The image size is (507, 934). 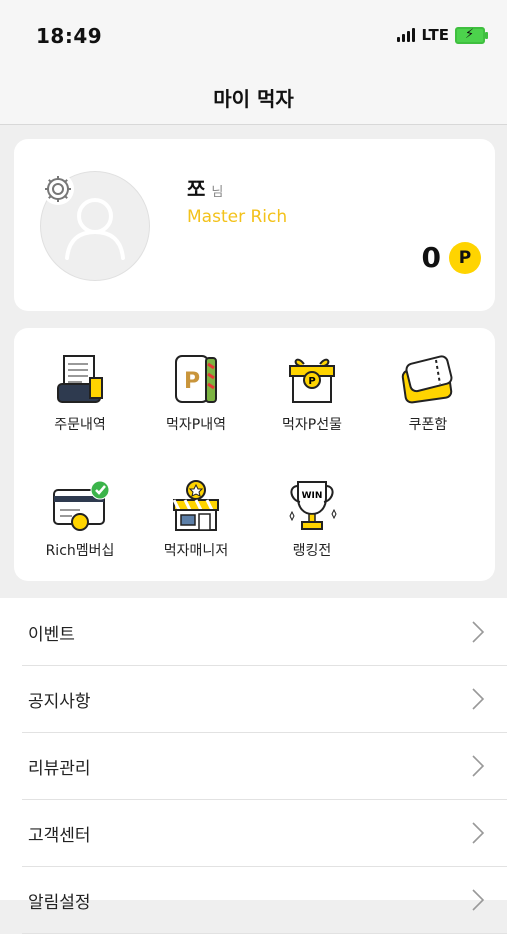 What do you see at coordinates (465, 257) in the screenshot?
I see `point-coin-icon: P` at bounding box center [465, 257].